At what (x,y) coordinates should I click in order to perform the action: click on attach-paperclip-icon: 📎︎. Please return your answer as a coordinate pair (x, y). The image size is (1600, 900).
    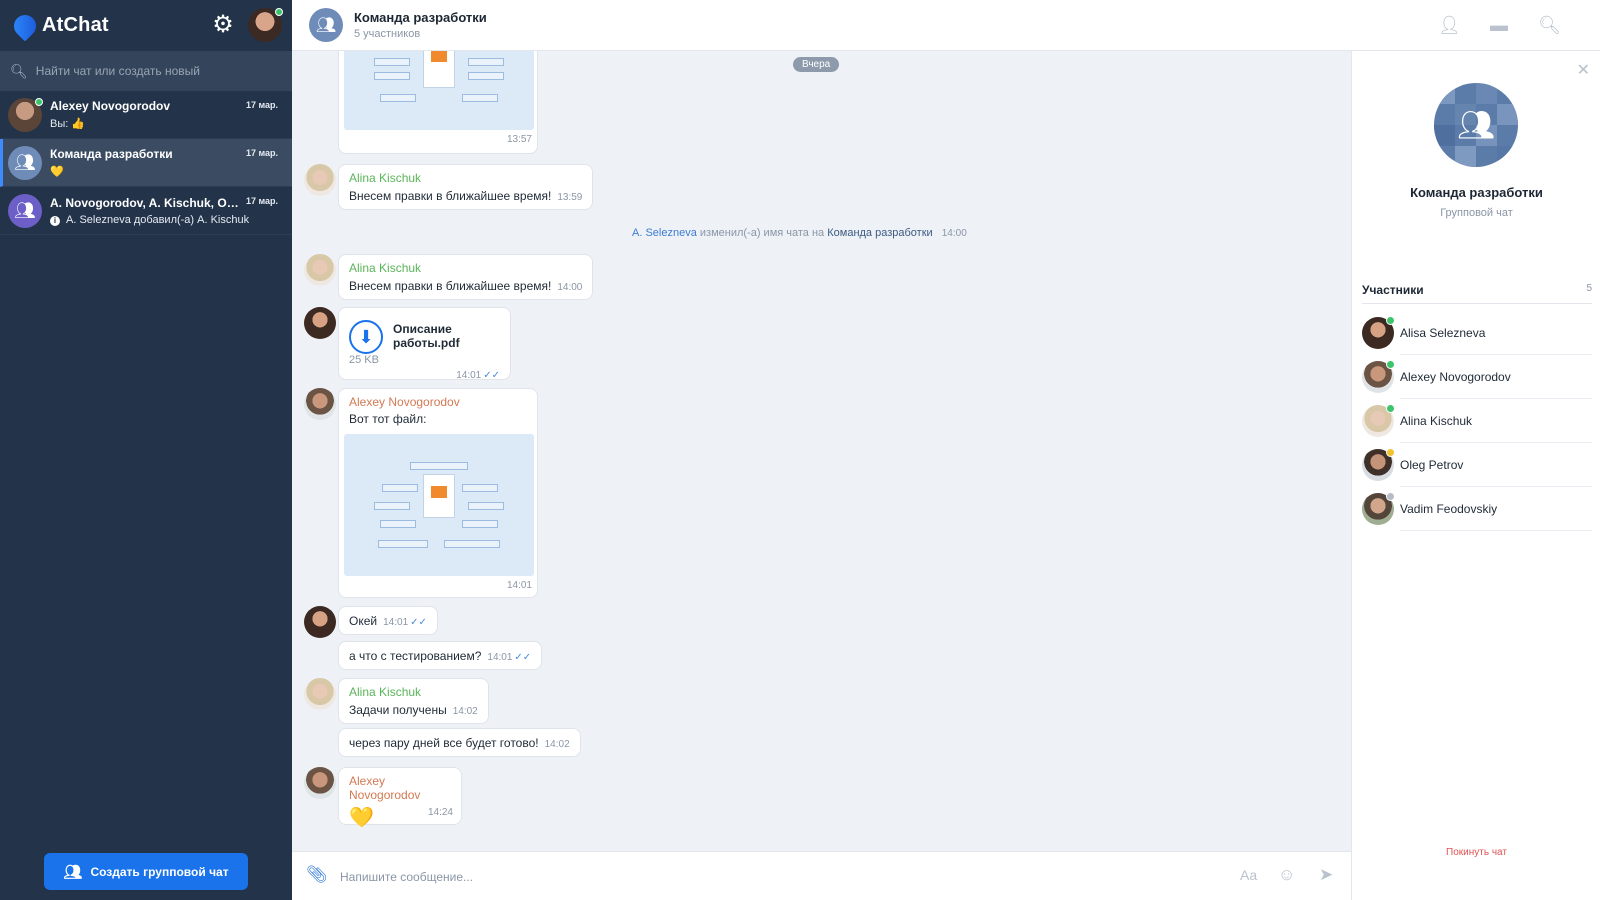
    Looking at the image, I should click on (317, 875).